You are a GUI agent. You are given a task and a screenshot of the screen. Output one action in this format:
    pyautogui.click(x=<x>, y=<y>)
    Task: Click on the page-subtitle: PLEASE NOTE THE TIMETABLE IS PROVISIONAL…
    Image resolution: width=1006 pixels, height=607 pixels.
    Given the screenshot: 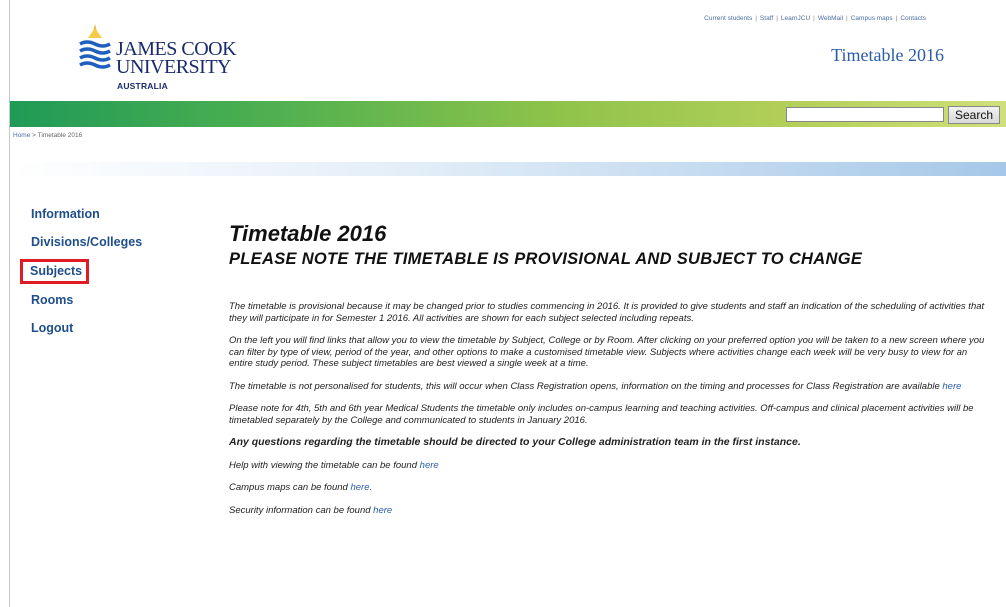 What is the action you would take?
    pyautogui.click(x=546, y=259)
    